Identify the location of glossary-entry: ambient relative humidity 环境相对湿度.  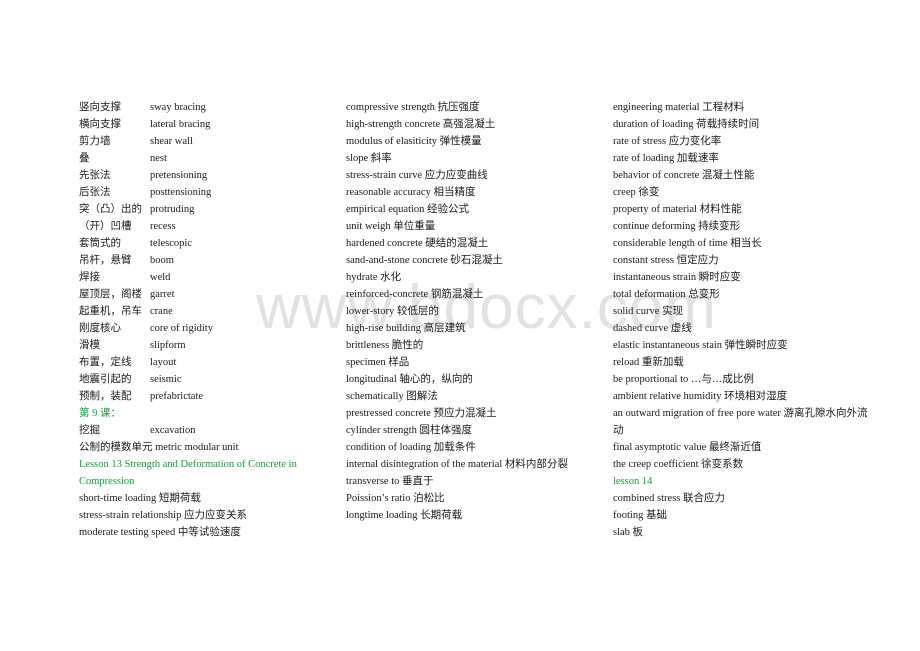
(700, 396).